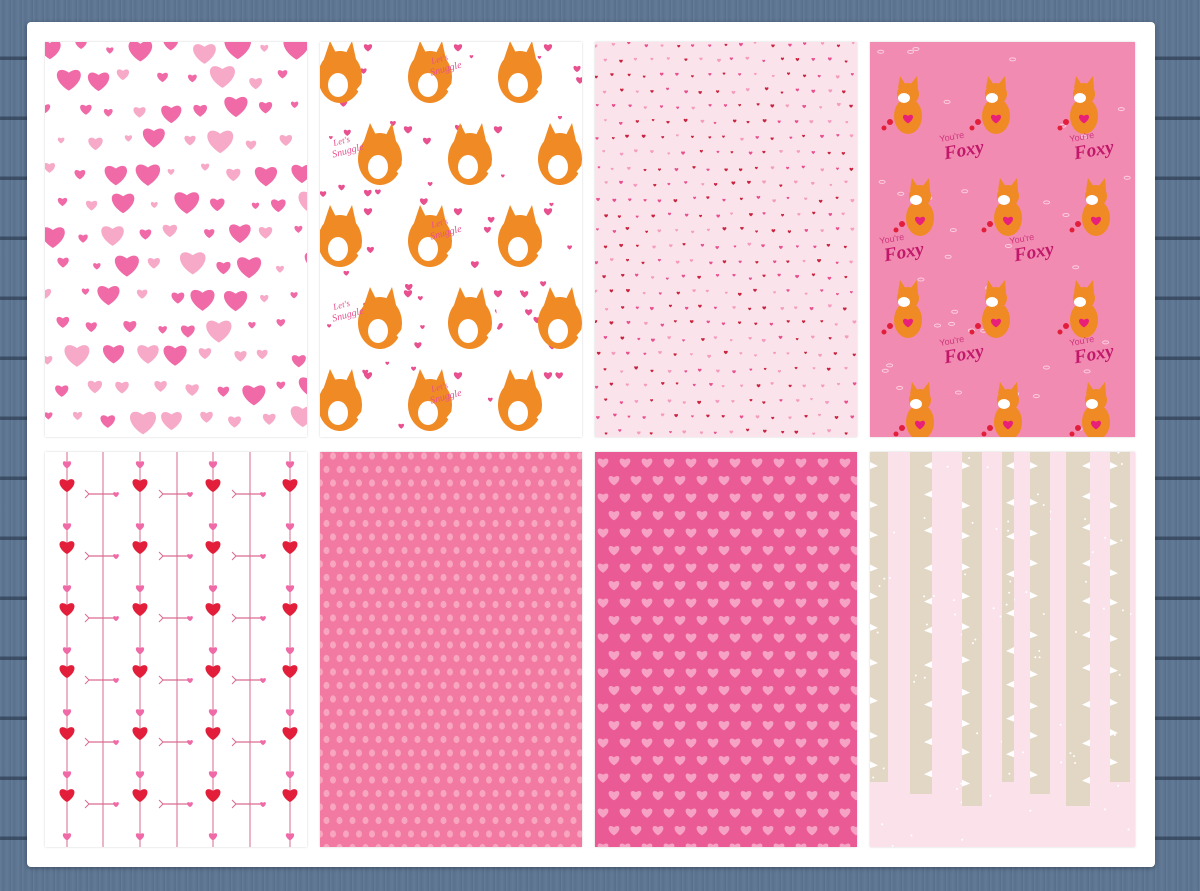 The image size is (1200, 891). I want to click on fox-belly, so click(378, 167).